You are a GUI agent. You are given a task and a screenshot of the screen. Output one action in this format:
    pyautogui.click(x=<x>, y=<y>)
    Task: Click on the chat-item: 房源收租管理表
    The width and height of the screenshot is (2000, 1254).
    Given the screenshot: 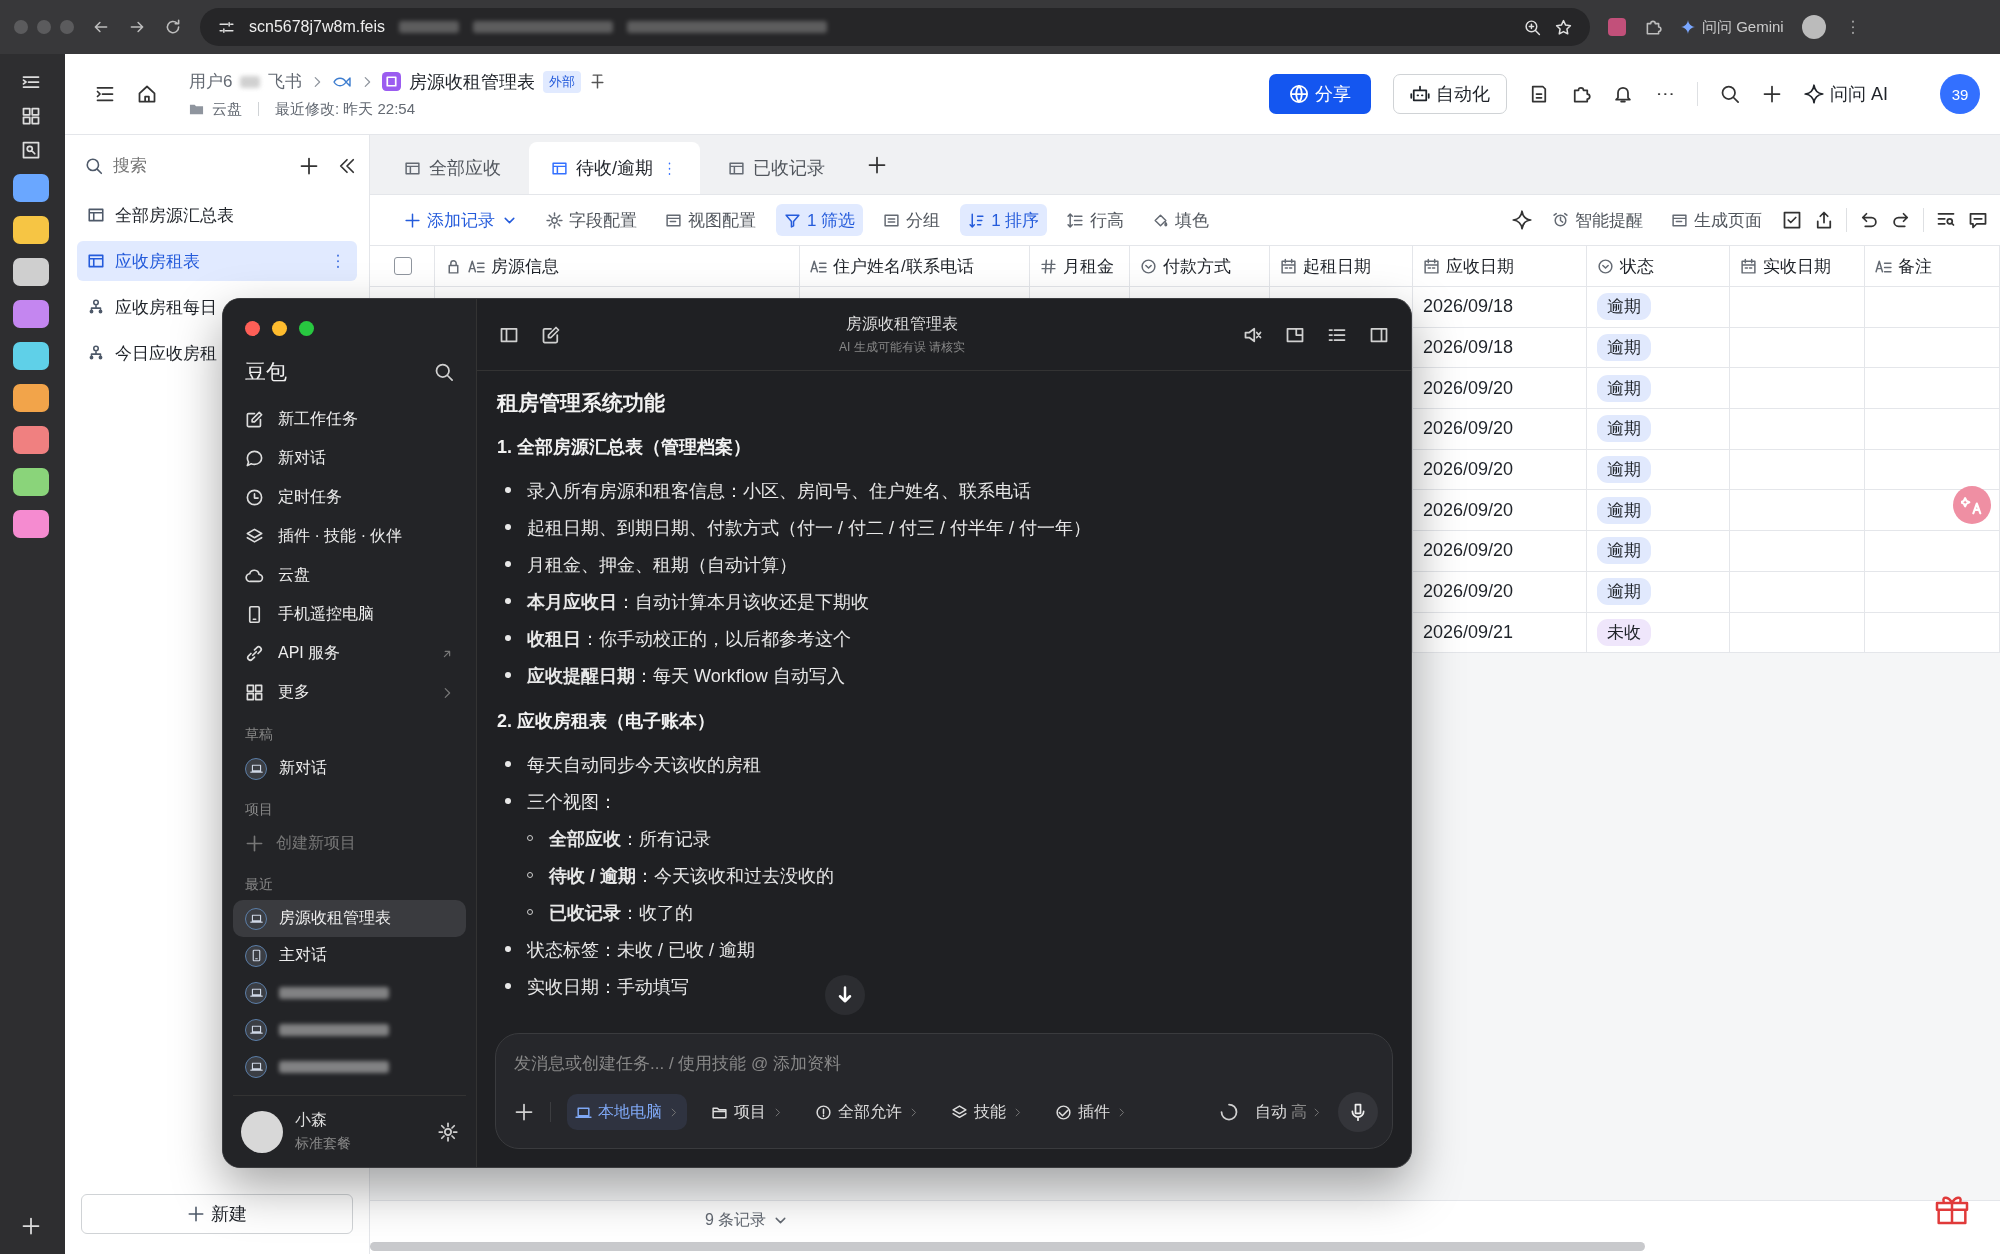 What is the action you would take?
    pyautogui.click(x=349, y=918)
    